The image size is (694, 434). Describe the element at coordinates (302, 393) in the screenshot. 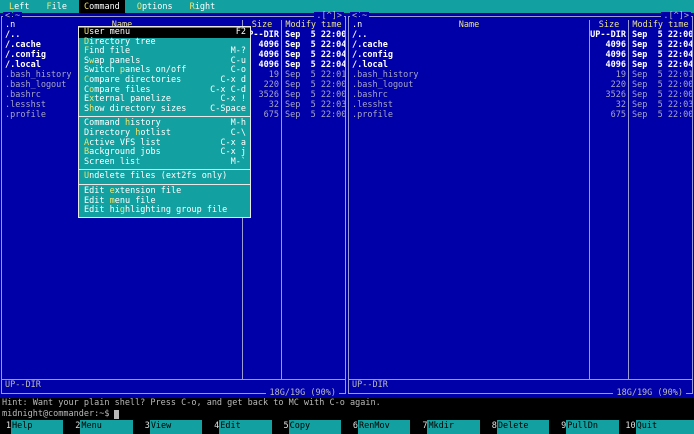

I see `disk-usage-indicator: 18G/19G (90%)` at that location.